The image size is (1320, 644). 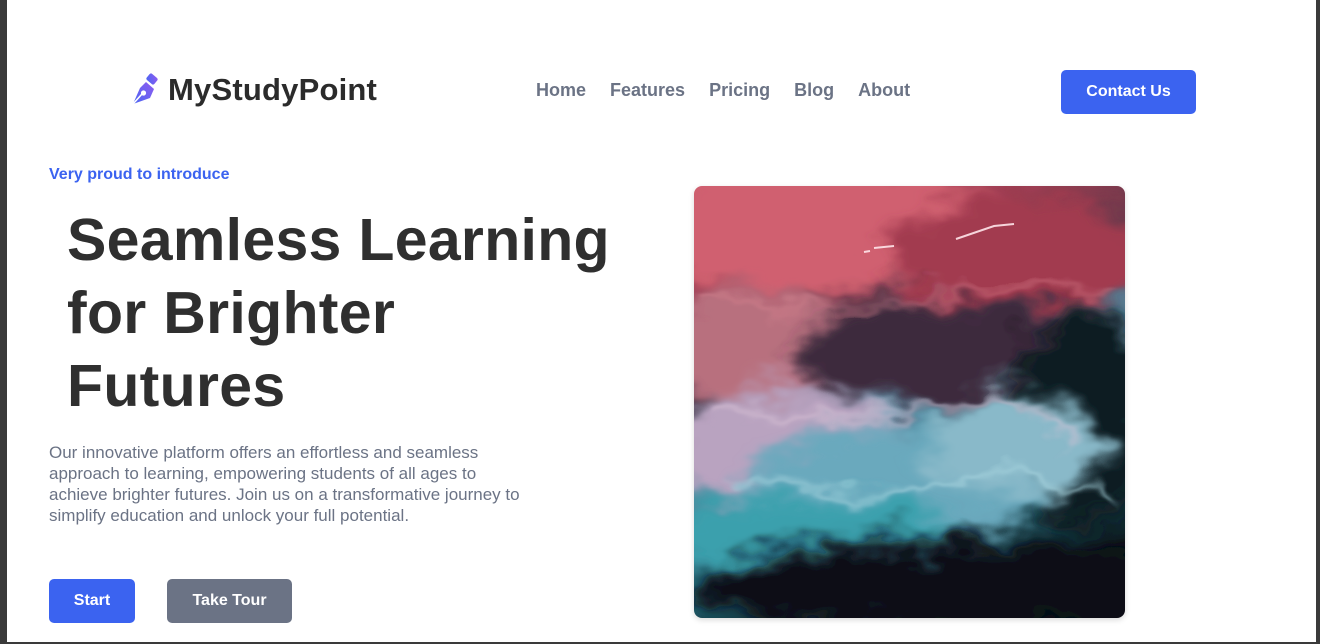 What do you see at coordinates (338, 240) in the screenshot?
I see `hero-title-line-1: Seamless Learning` at bounding box center [338, 240].